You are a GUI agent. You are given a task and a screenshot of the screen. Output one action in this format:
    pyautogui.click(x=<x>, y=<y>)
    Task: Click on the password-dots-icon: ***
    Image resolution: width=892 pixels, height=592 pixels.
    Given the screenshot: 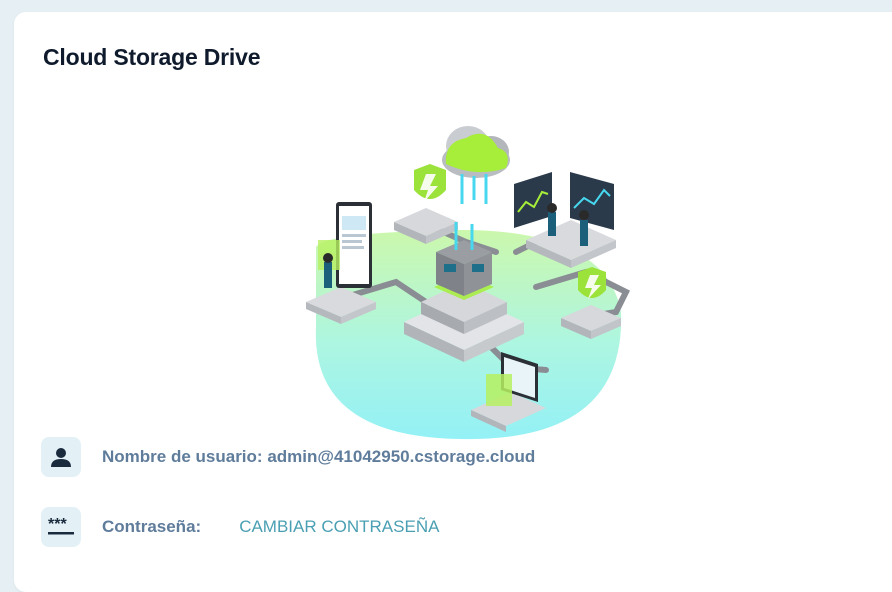 What is the action you would take?
    pyautogui.click(x=61, y=527)
    